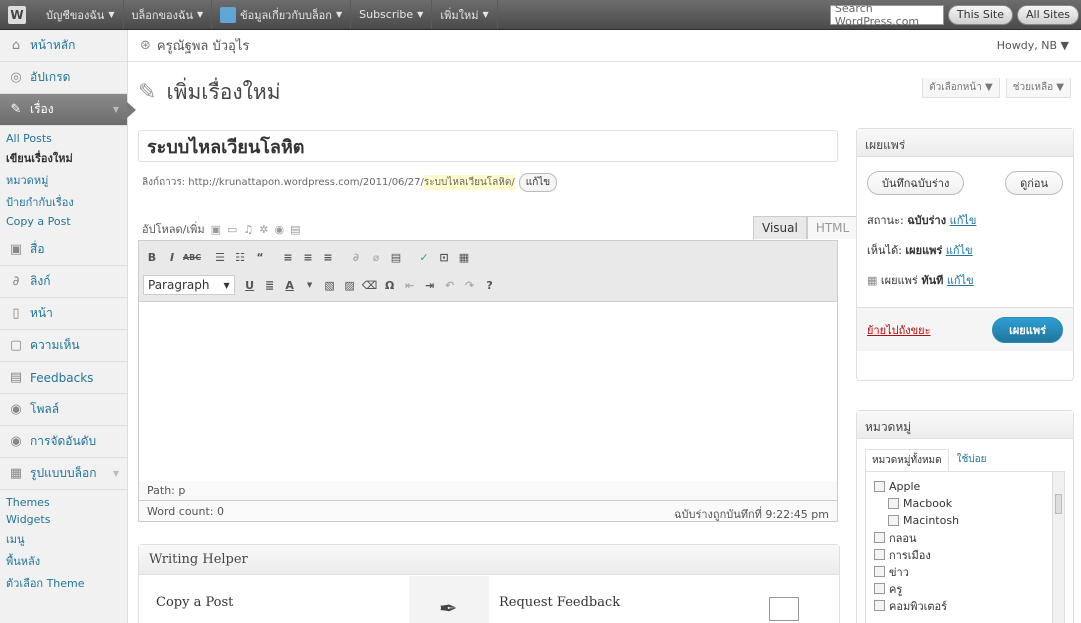  What do you see at coordinates (1058, 547) in the screenshot?
I see `category-scrollbar` at bounding box center [1058, 547].